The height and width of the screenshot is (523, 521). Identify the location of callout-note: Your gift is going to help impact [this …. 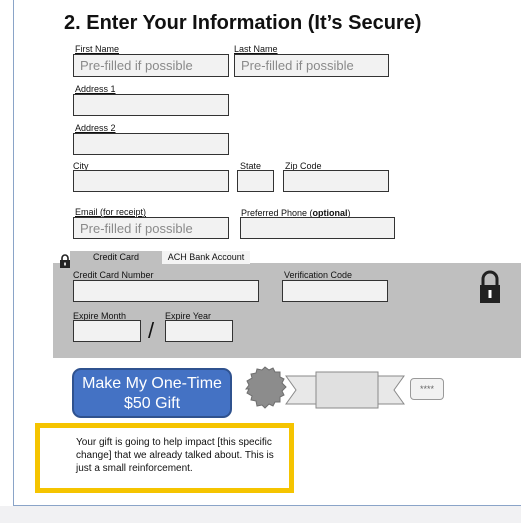
(164, 458).